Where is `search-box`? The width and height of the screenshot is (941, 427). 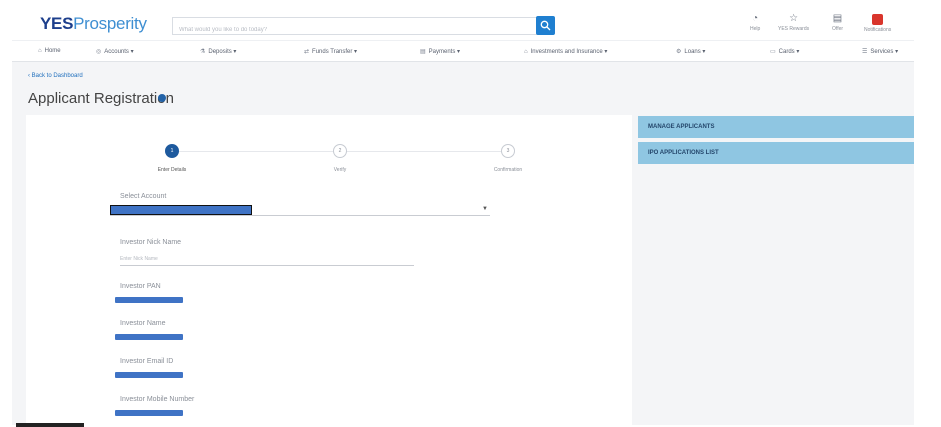
search-box is located at coordinates (363, 27).